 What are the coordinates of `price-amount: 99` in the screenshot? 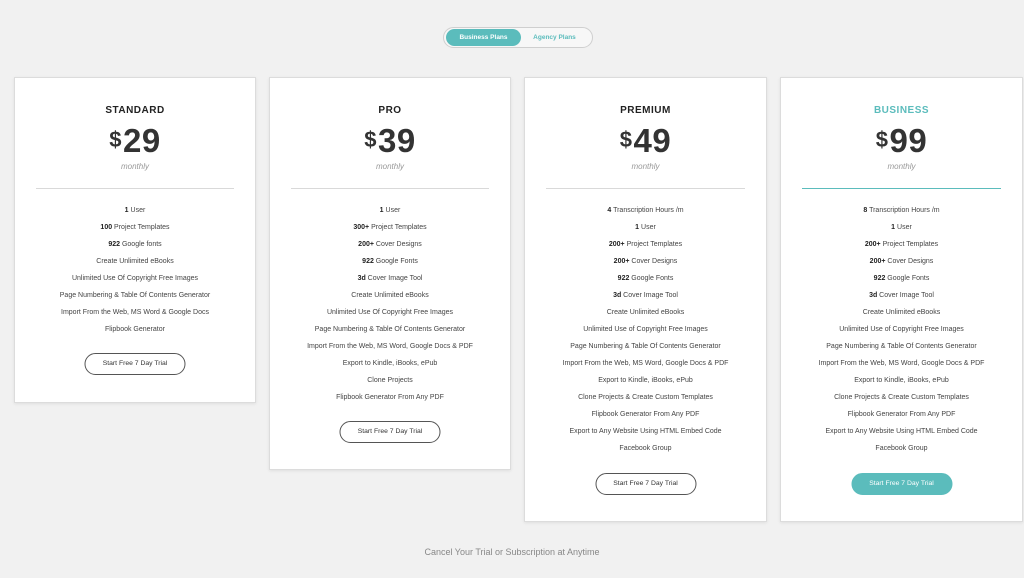 It's located at (908, 140).